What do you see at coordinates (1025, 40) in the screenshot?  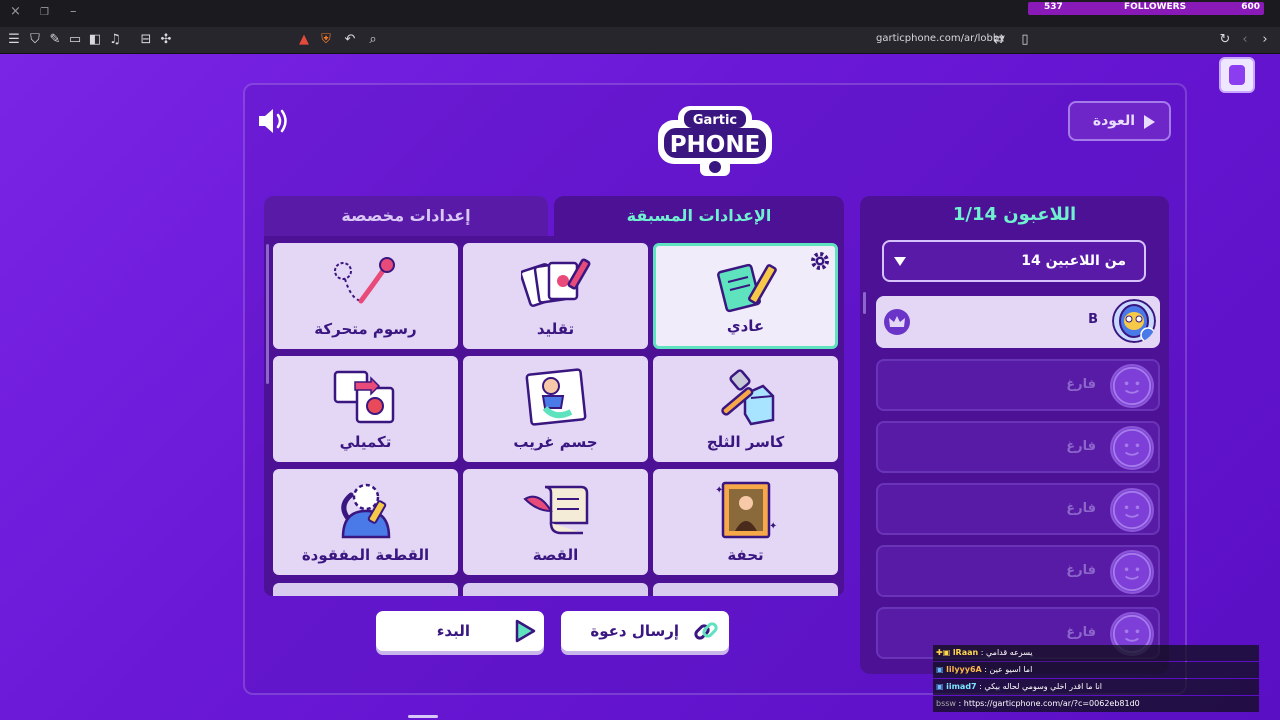 I see `bookmark-icon: ▯` at bounding box center [1025, 40].